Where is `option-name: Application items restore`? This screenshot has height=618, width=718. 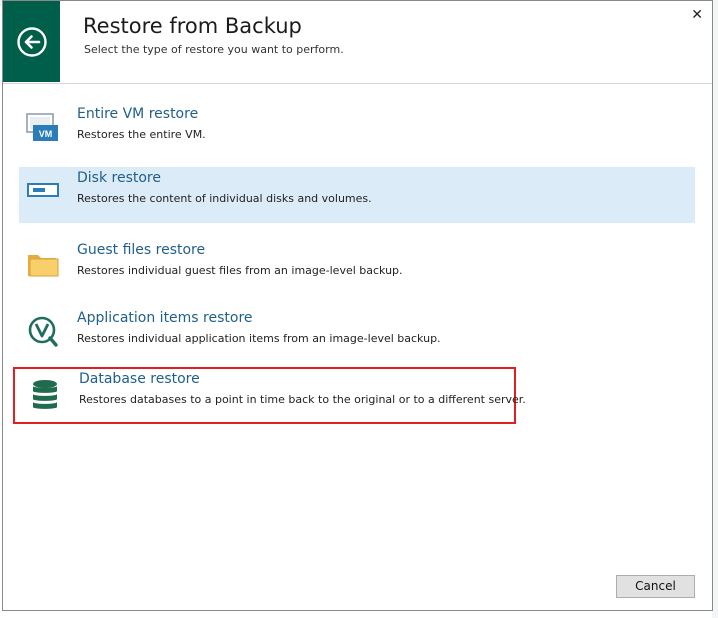 option-name: Application items restore is located at coordinates (165, 318).